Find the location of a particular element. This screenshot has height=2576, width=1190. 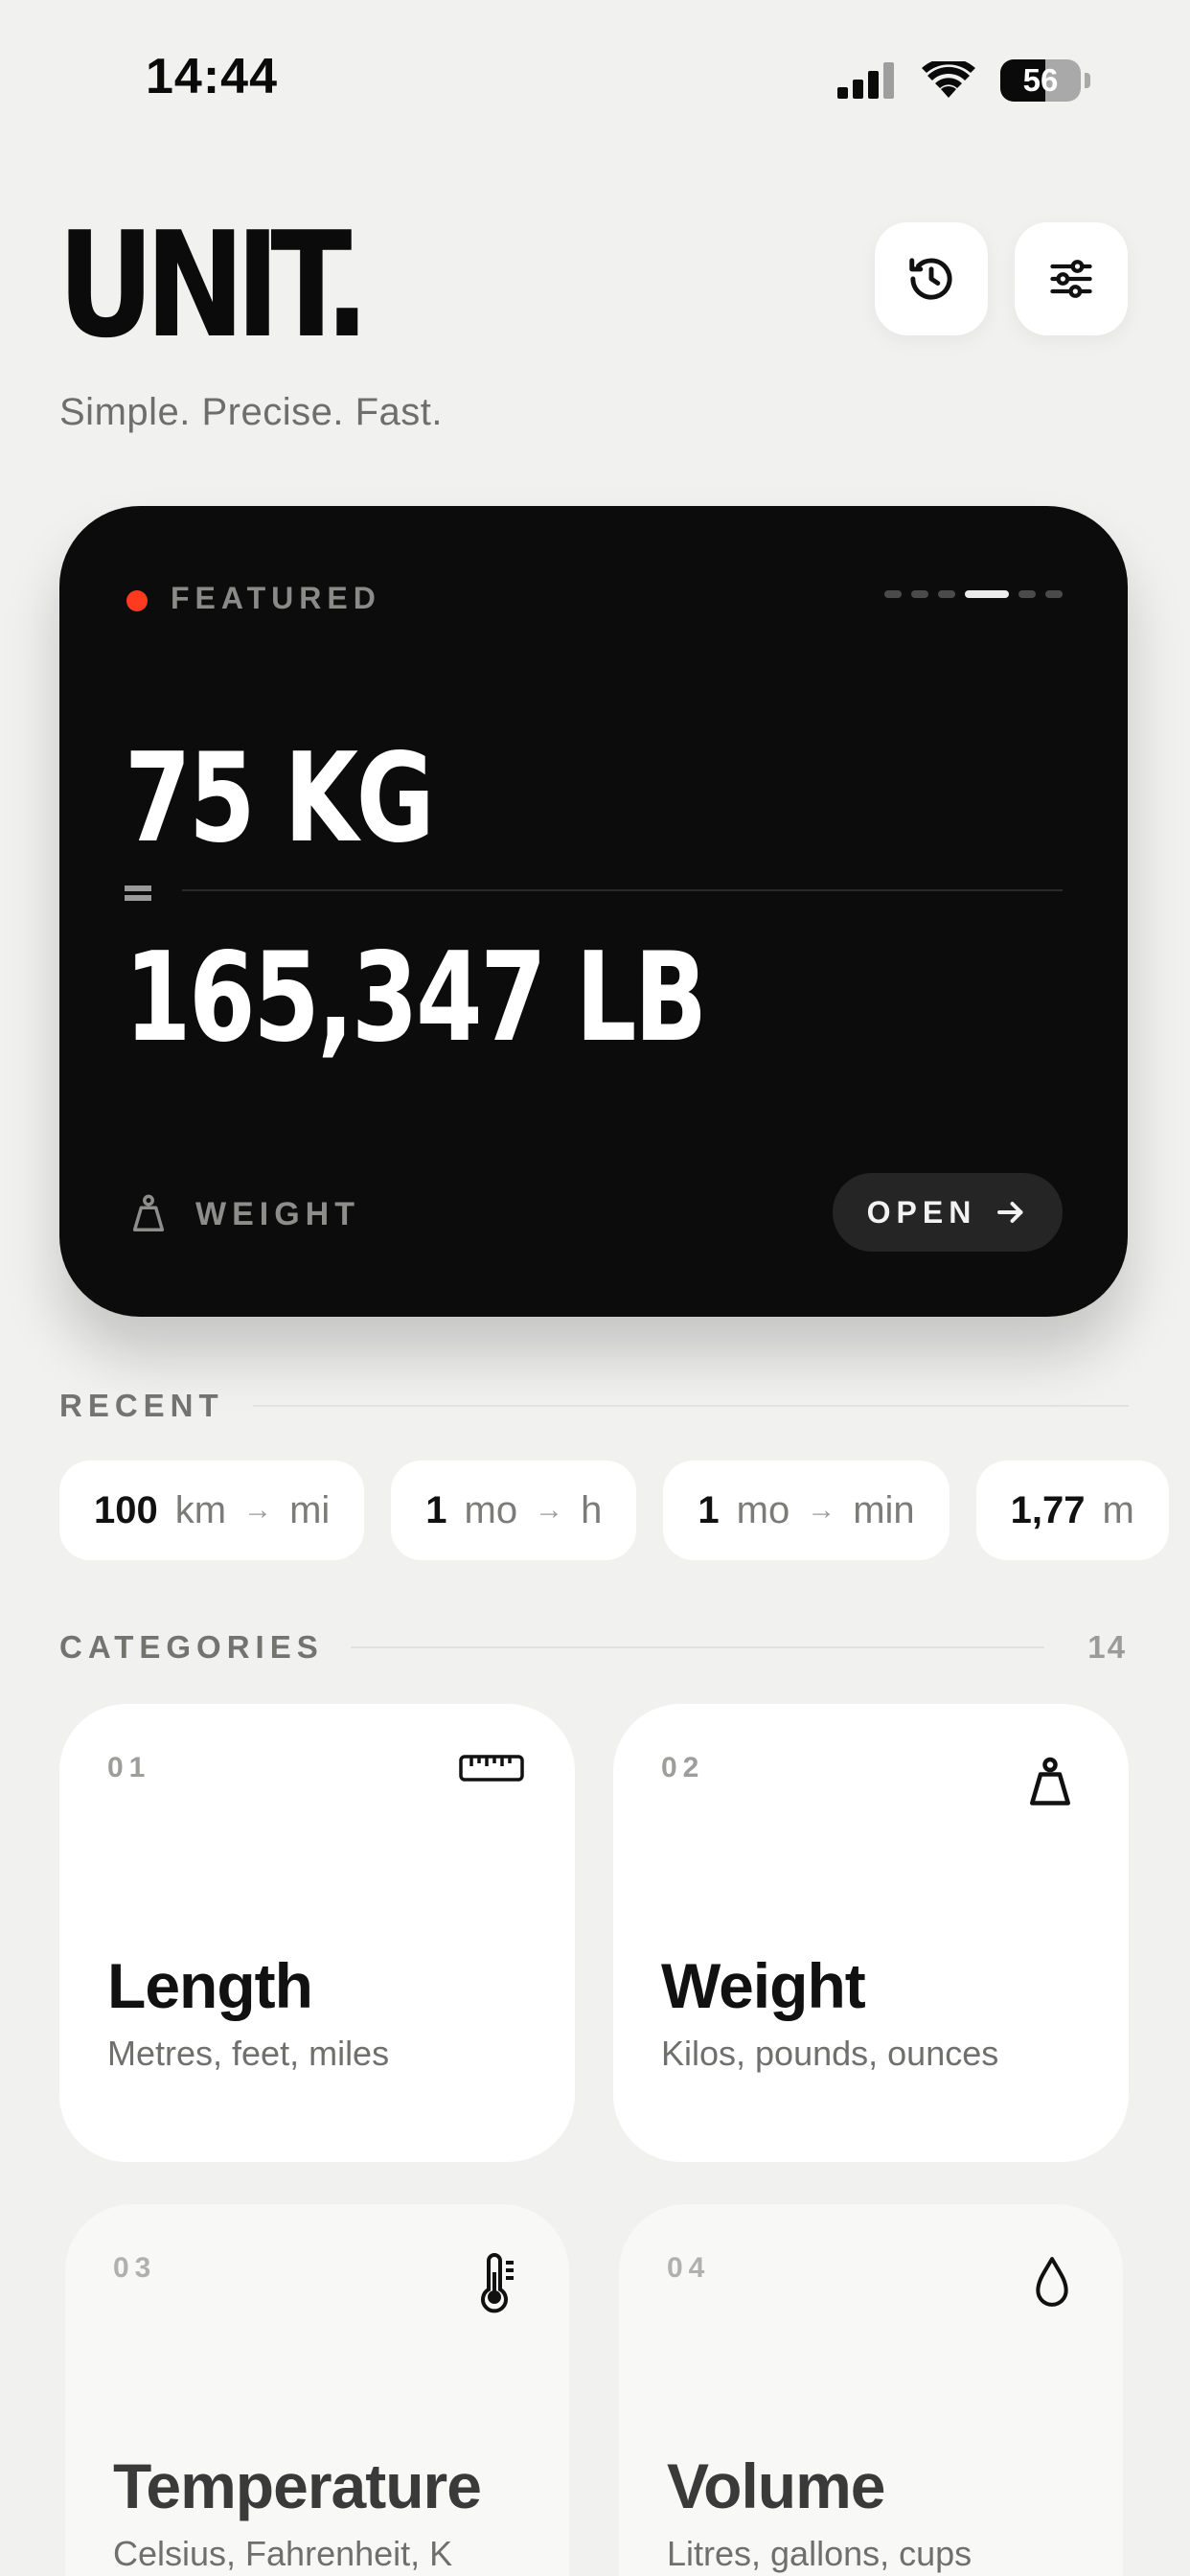

recent-chip: 1 mo → h is located at coordinates (514, 1510).